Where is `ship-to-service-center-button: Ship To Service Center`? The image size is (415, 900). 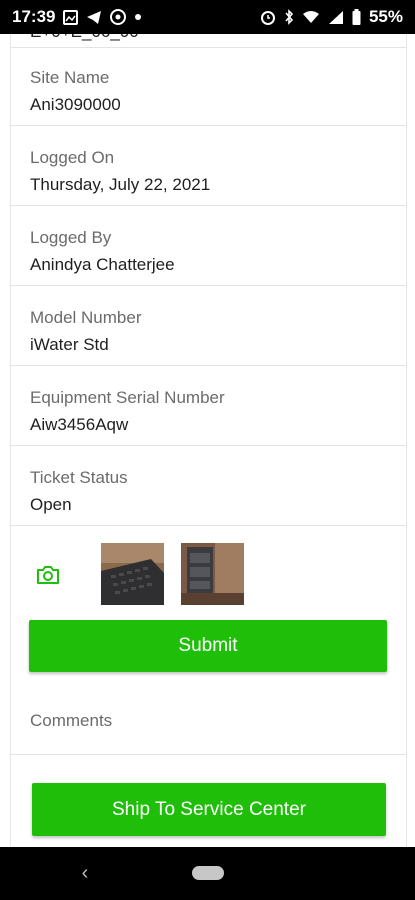 ship-to-service-center-button: Ship To Service Center is located at coordinates (209, 809).